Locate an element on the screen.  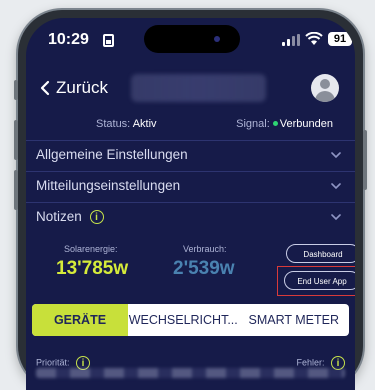
signal-label: Signal: is located at coordinates (253, 124).